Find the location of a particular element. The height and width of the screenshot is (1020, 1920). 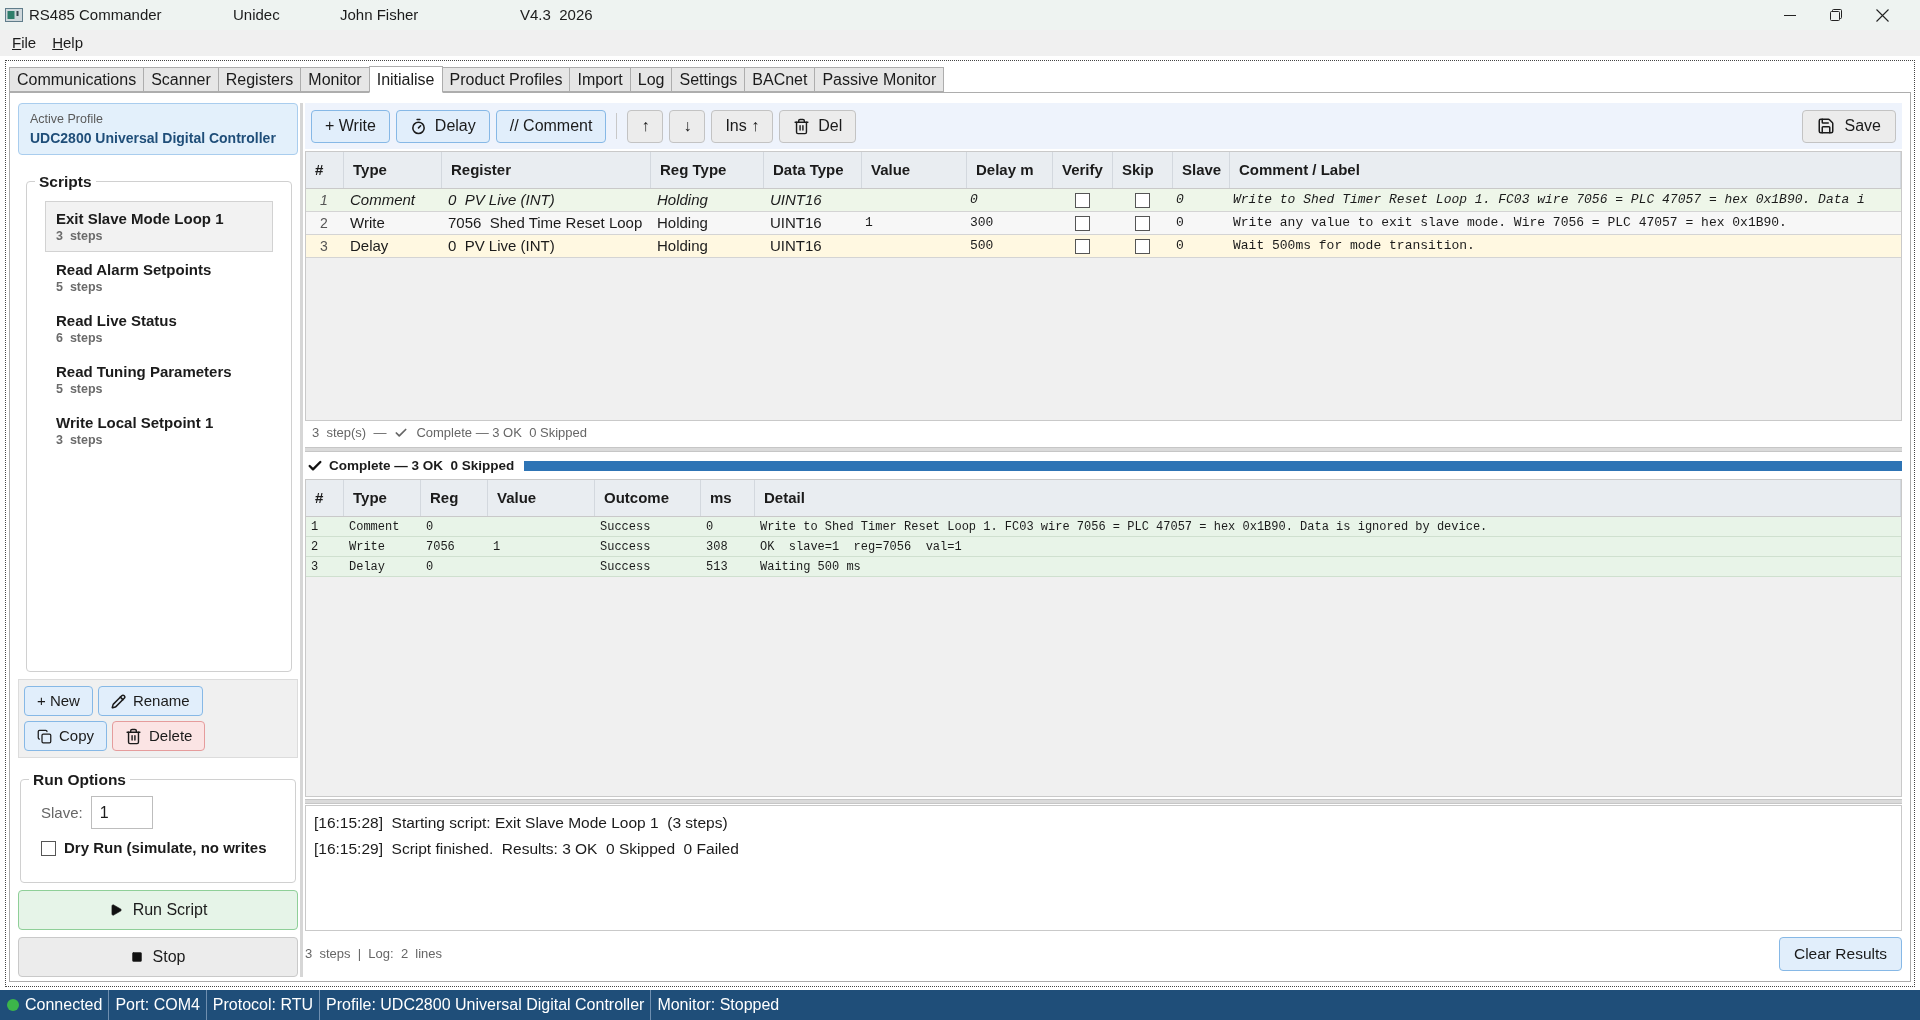

new-button: + New is located at coordinates (58, 701).